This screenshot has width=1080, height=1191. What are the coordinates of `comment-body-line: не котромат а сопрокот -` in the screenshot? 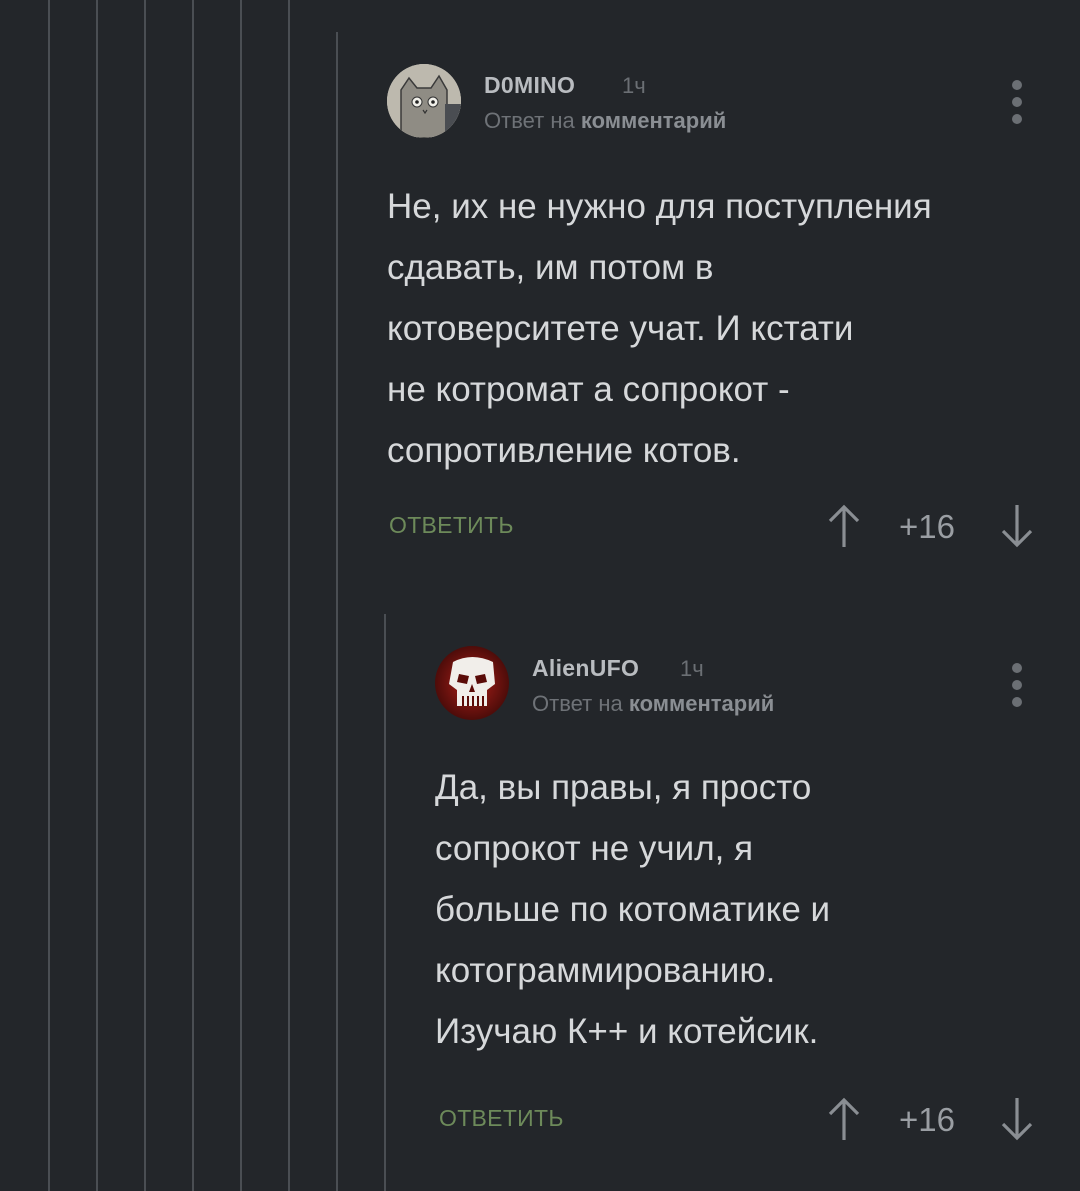 It's located at (588, 389).